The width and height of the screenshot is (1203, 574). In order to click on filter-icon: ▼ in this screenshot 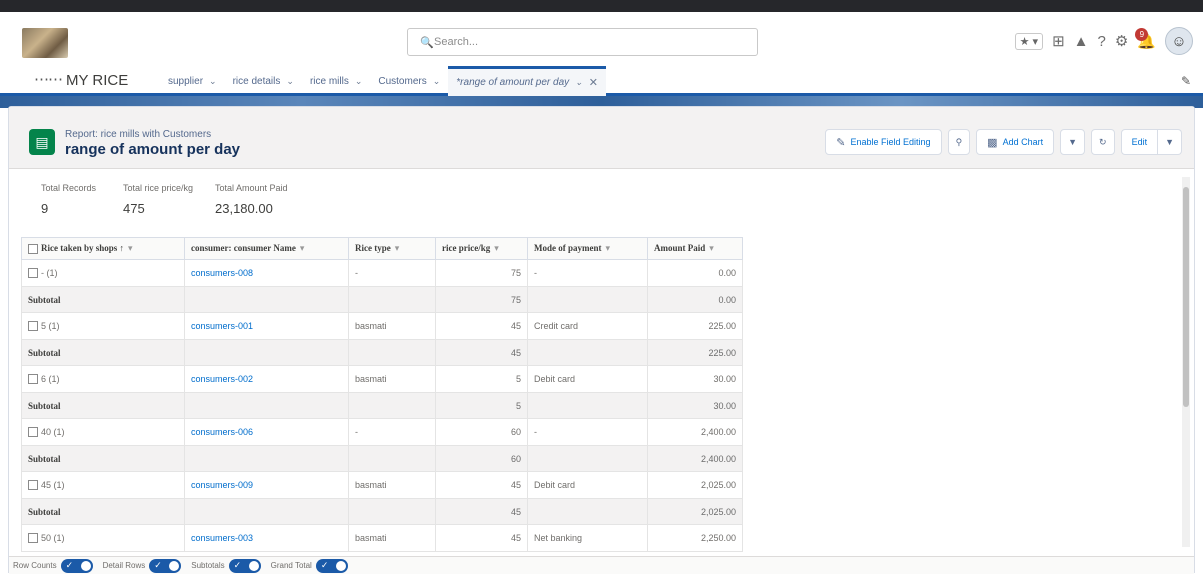, I will do `click(1073, 142)`.